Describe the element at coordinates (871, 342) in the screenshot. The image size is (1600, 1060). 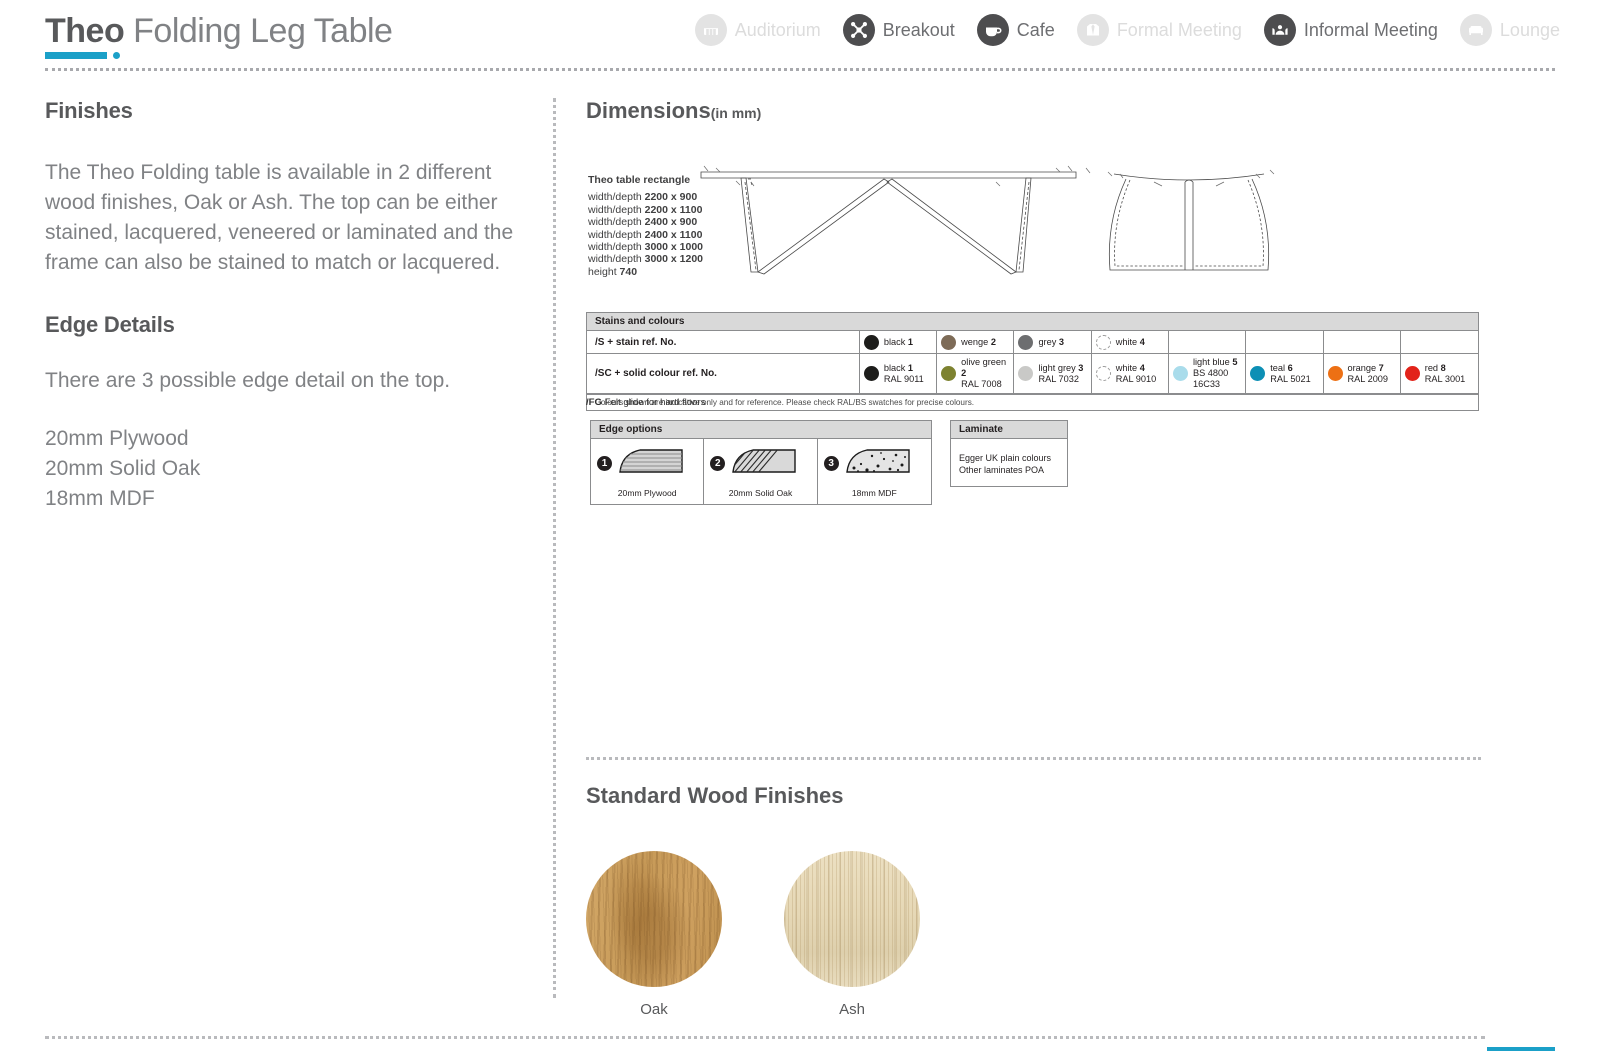
I see `swatch-black-stain` at that location.